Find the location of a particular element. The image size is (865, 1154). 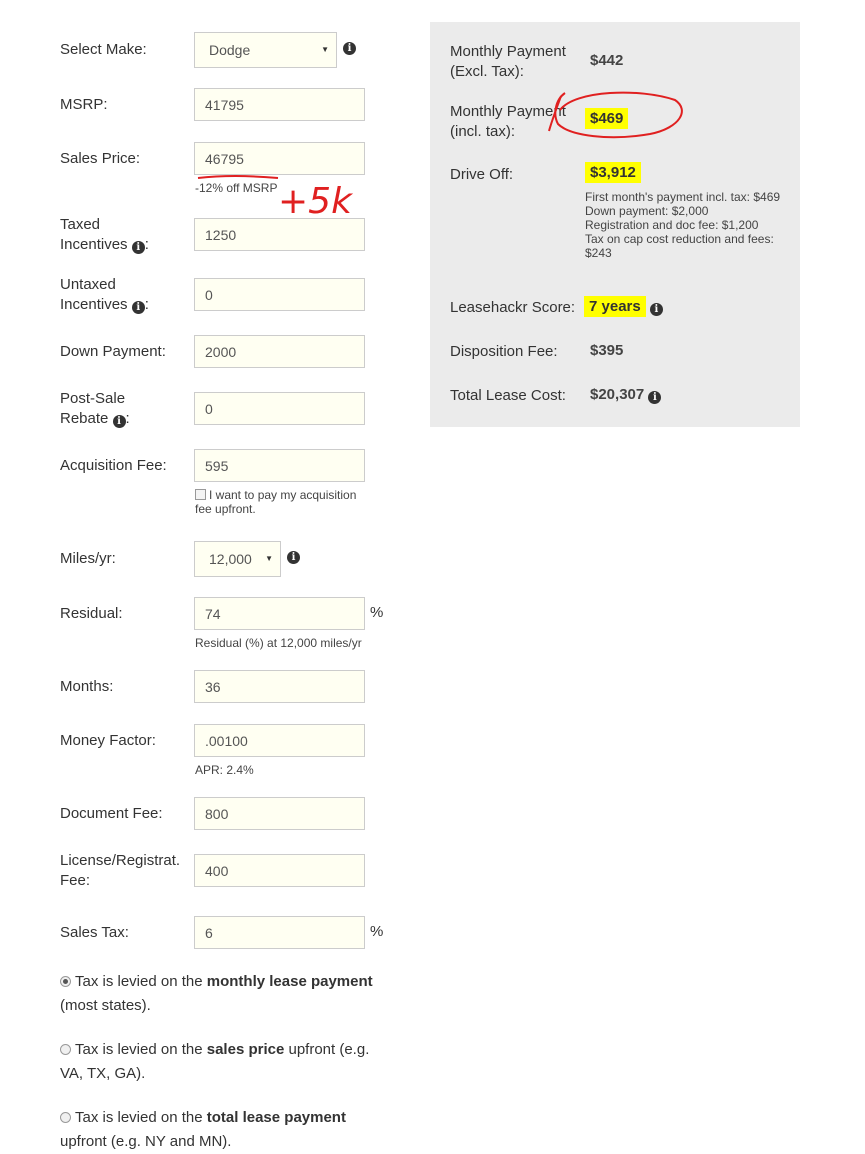

miles-label: Miles/yr: is located at coordinates (88, 558).